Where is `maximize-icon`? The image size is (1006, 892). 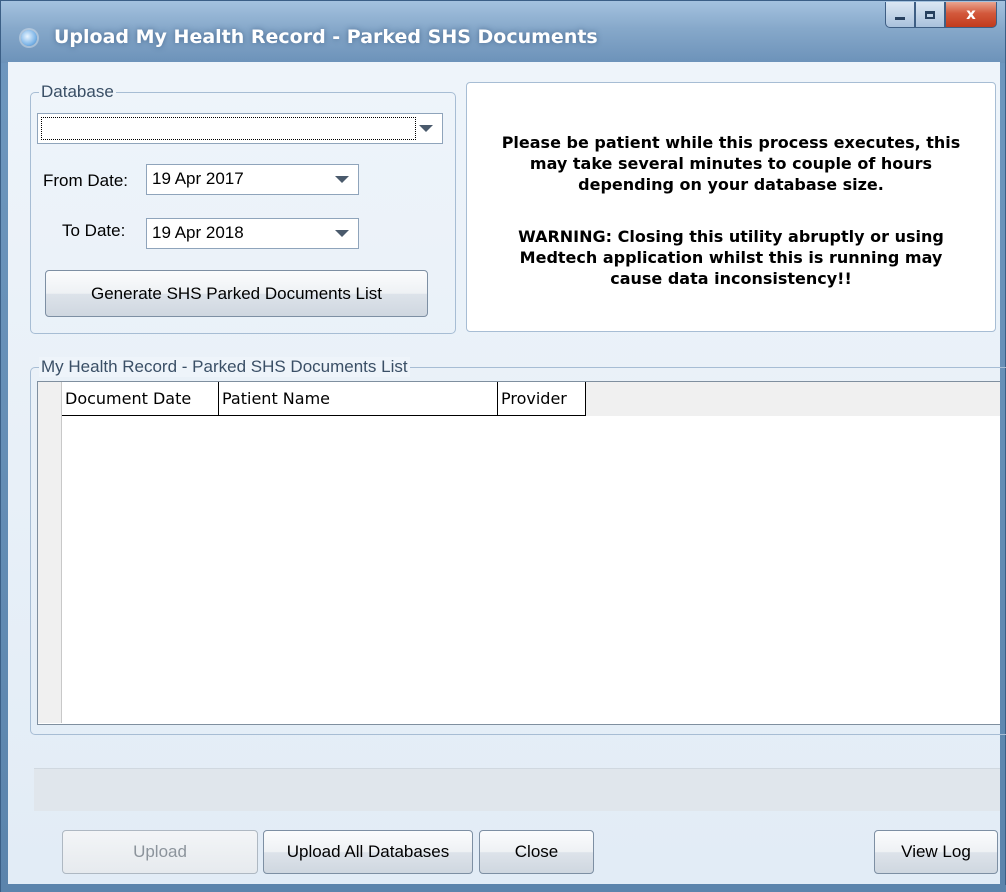 maximize-icon is located at coordinates (930, 14).